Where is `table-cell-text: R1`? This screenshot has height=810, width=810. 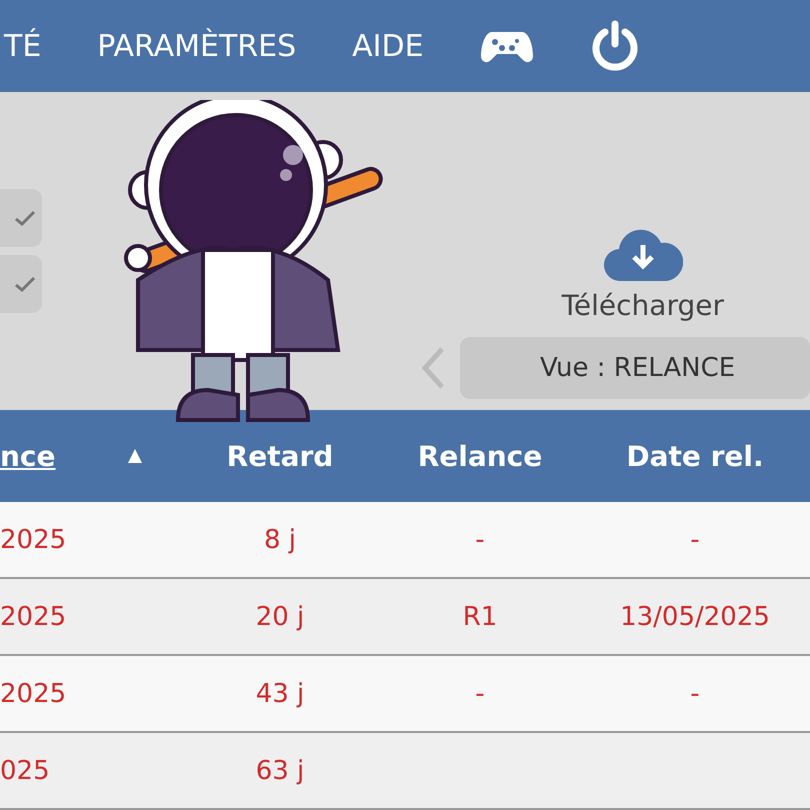
table-cell-text: R1 is located at coordinates (480, 617).